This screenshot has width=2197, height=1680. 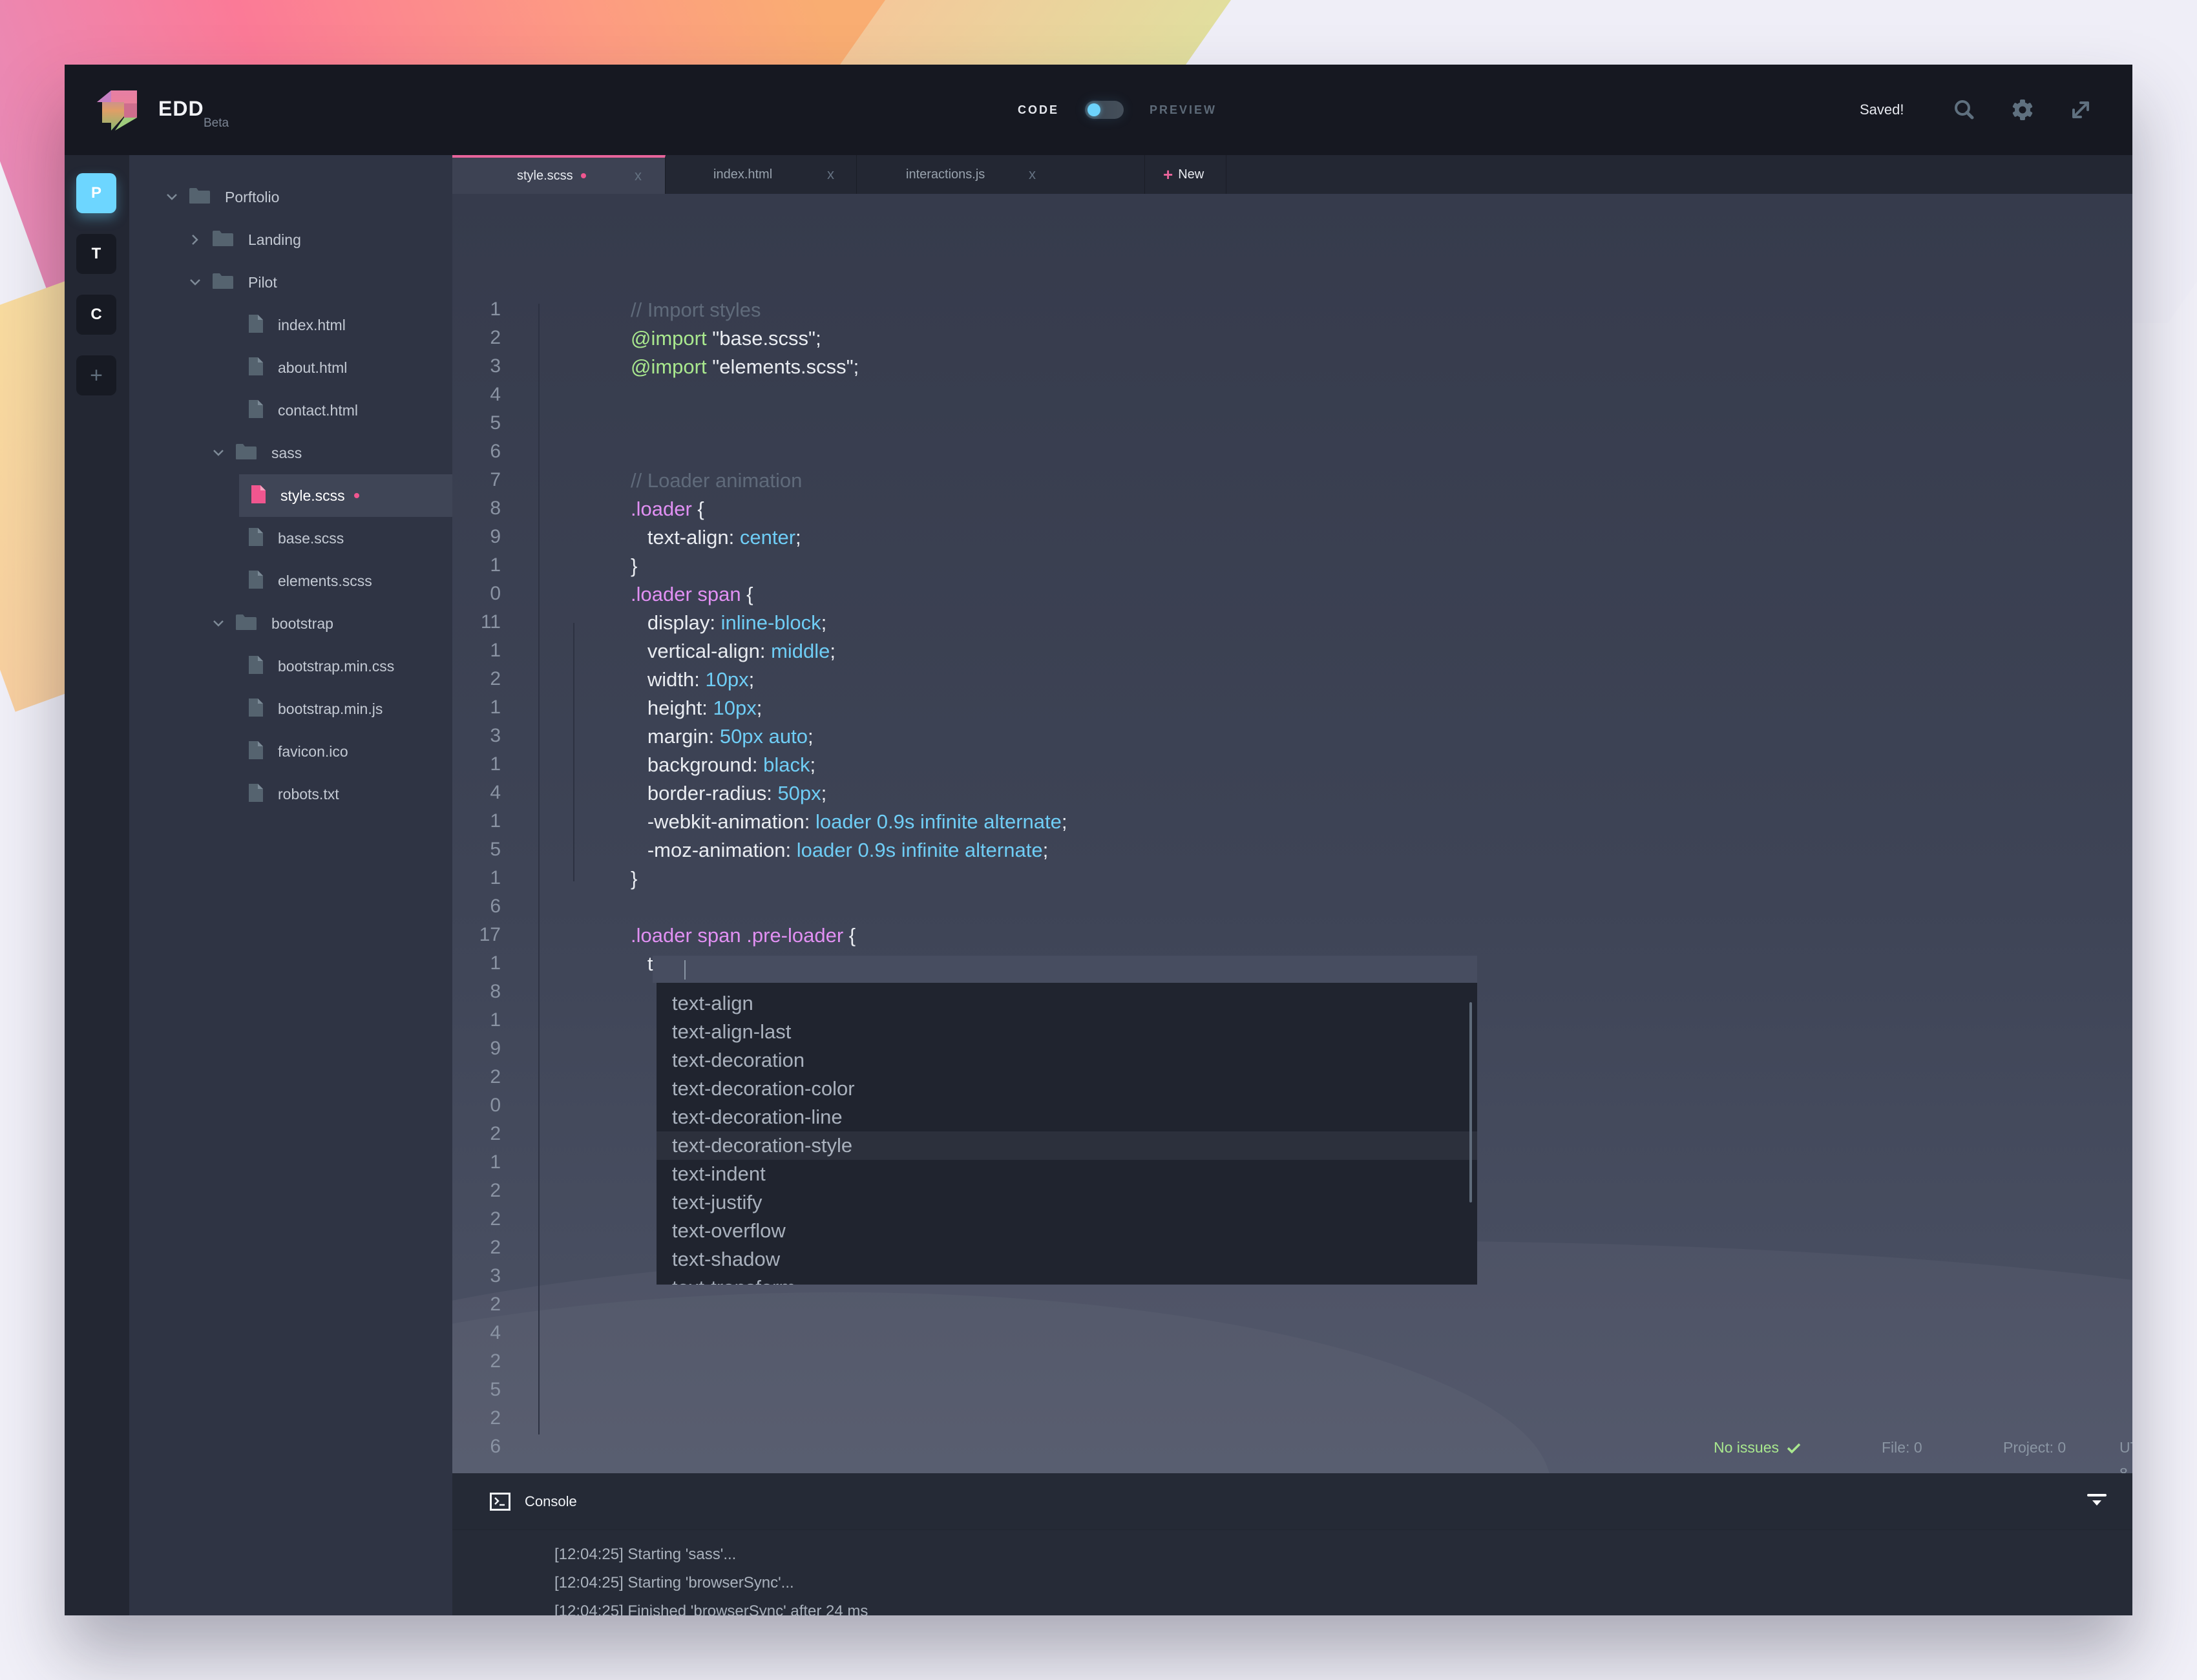 I want to click on mode-code-label: CODE, so click(x=1038, y=110).